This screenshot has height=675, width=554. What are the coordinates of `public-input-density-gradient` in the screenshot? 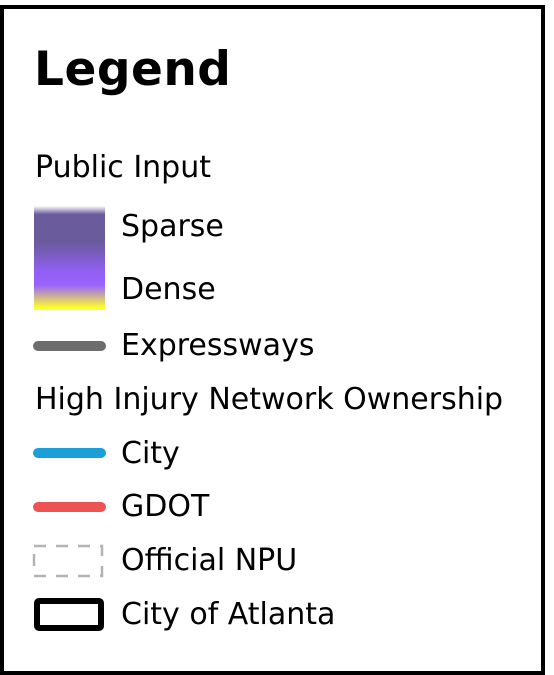 It's located at (69, 258).